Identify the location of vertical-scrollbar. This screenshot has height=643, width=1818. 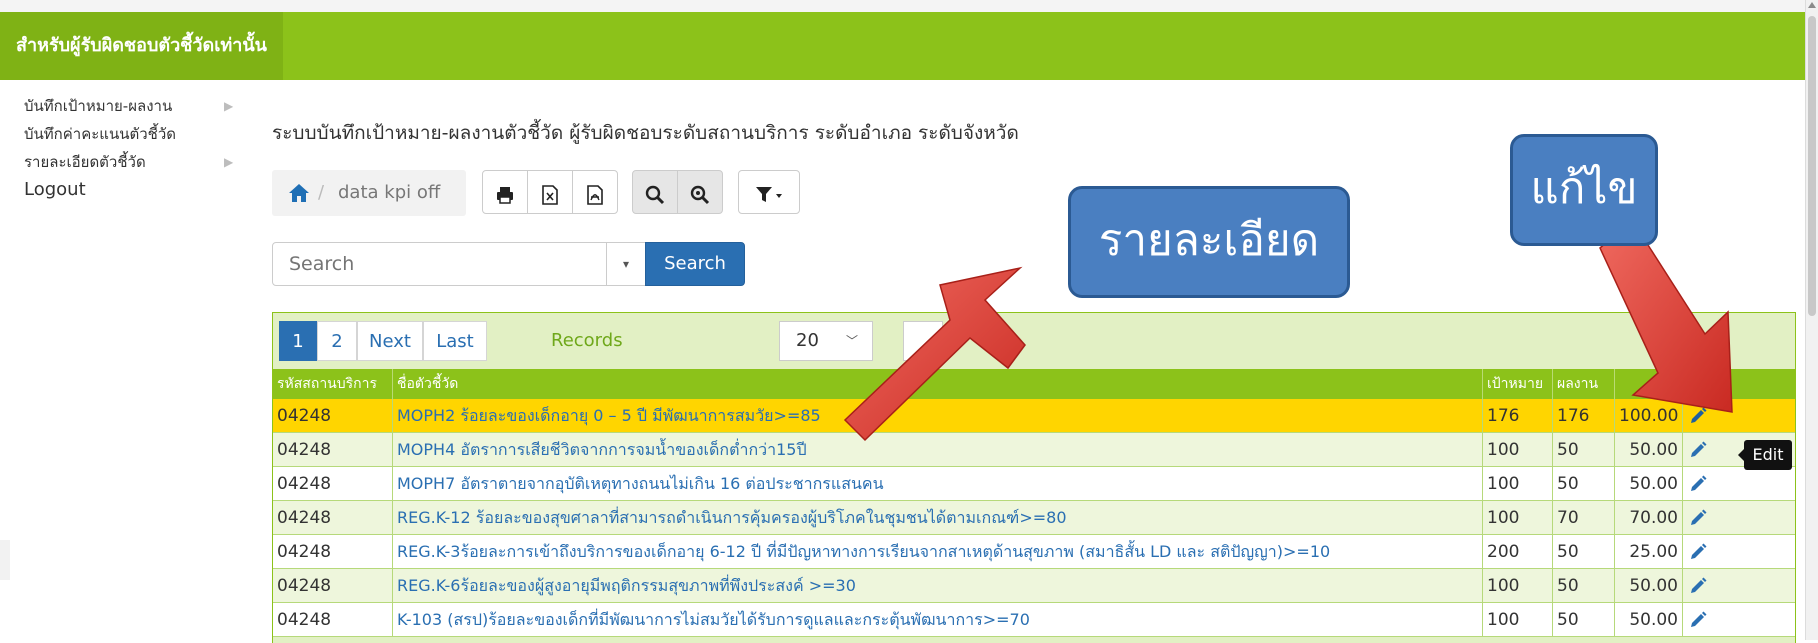
(1811, 320).